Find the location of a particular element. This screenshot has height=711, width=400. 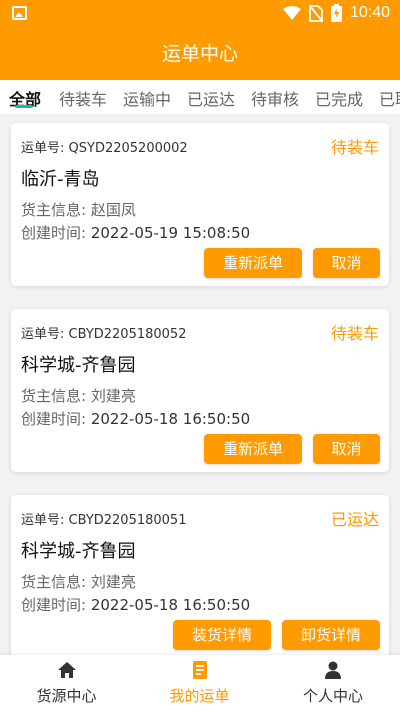

route: 临沂-青岛 is located at coordinates (60, 179).